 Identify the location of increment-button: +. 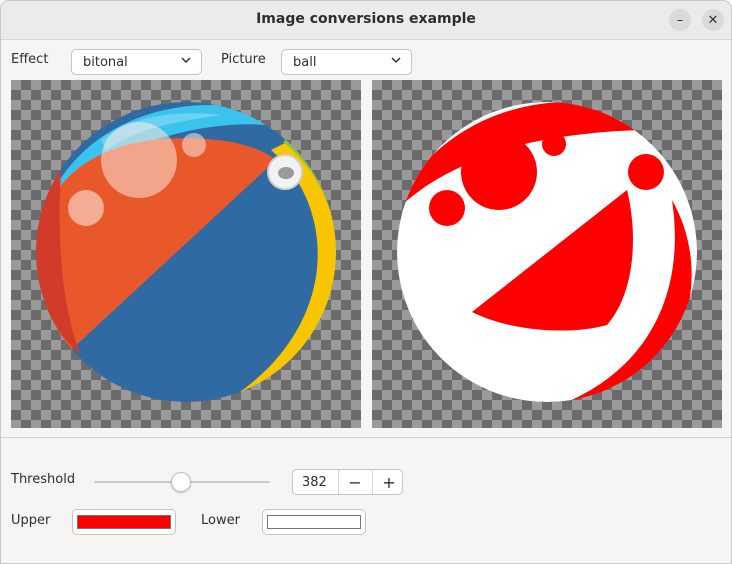
(387, 482).